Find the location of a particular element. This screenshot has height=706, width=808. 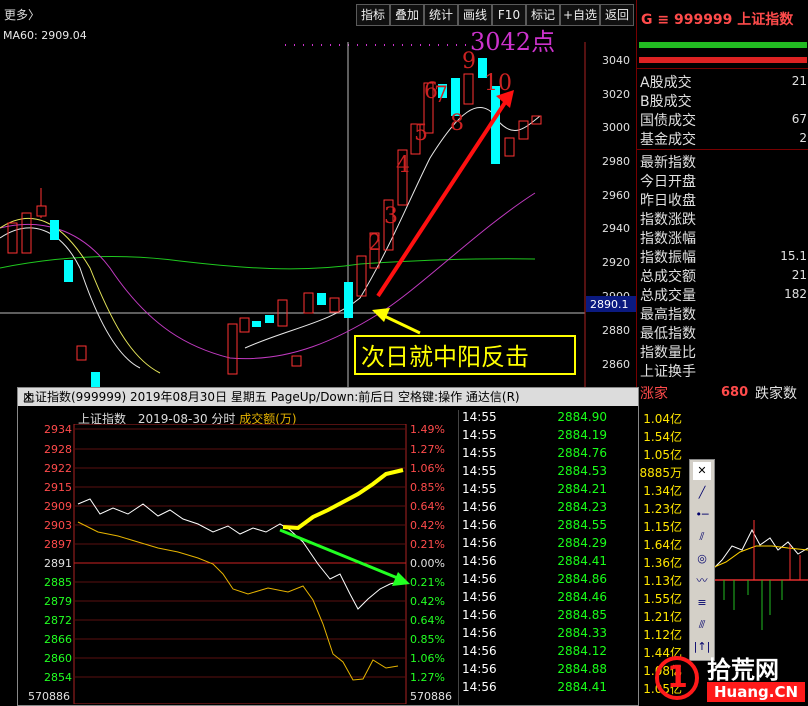

annotation-text: 次日就中阳反击 is located at coordinates (445, 357).